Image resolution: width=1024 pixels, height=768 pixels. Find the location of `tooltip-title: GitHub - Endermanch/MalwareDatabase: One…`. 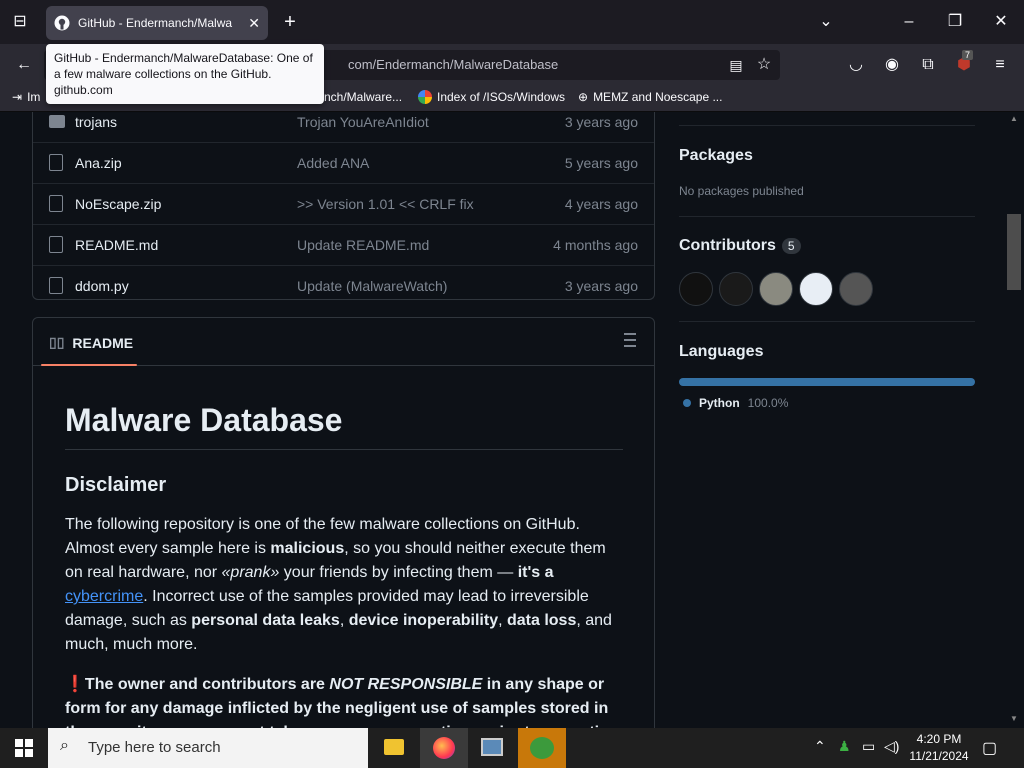

tooltip-title: GitHub - Endermanch/MalwareDatabase: One… is located at coordinates (183, 66).